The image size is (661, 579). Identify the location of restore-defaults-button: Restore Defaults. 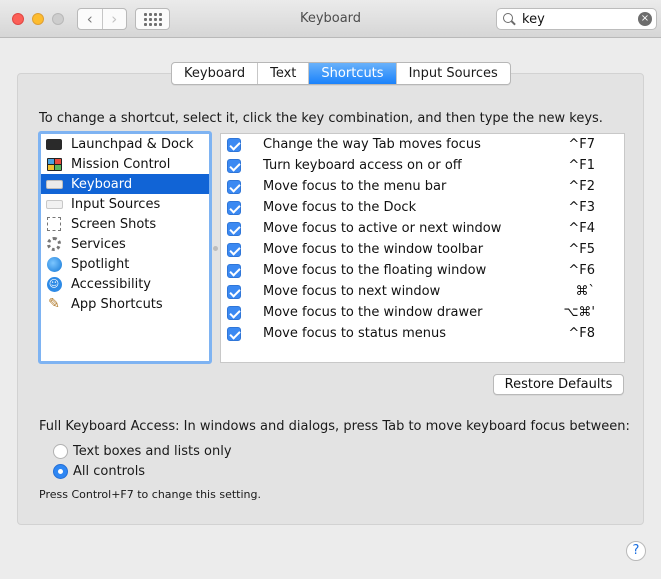
(558, 384).